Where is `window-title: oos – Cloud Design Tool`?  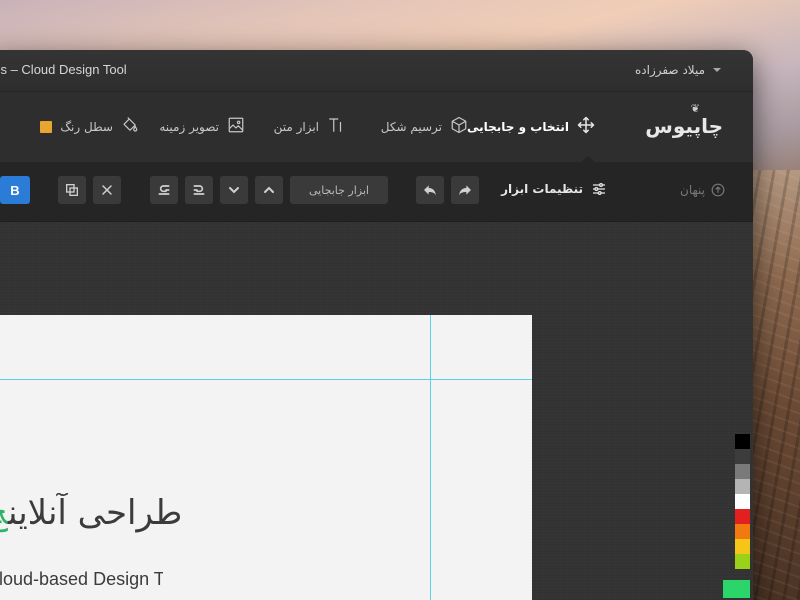 window-title: oos – Cloud Design Tool is located at coordinates (63, 69).